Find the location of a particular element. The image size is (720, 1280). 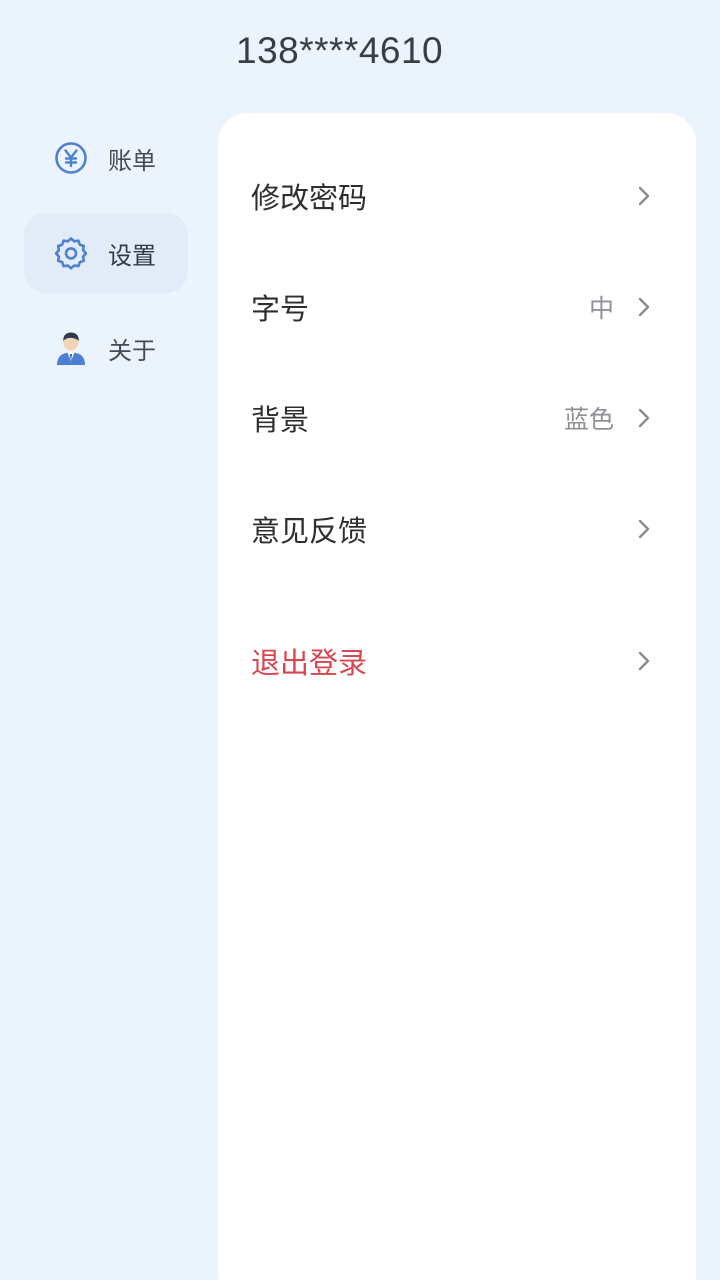

sidebar-item-about: 关于 is located at coordinates (106, 348).